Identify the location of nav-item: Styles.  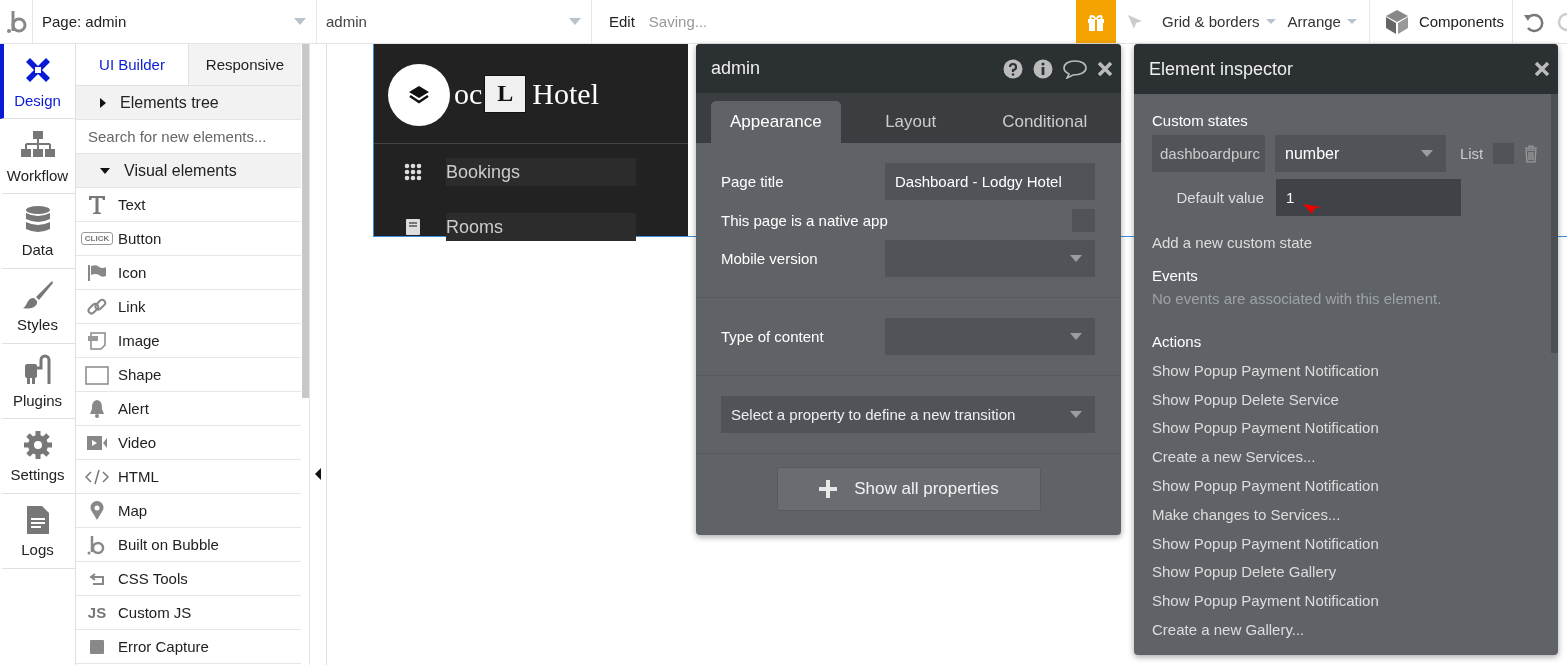
(37, 306).